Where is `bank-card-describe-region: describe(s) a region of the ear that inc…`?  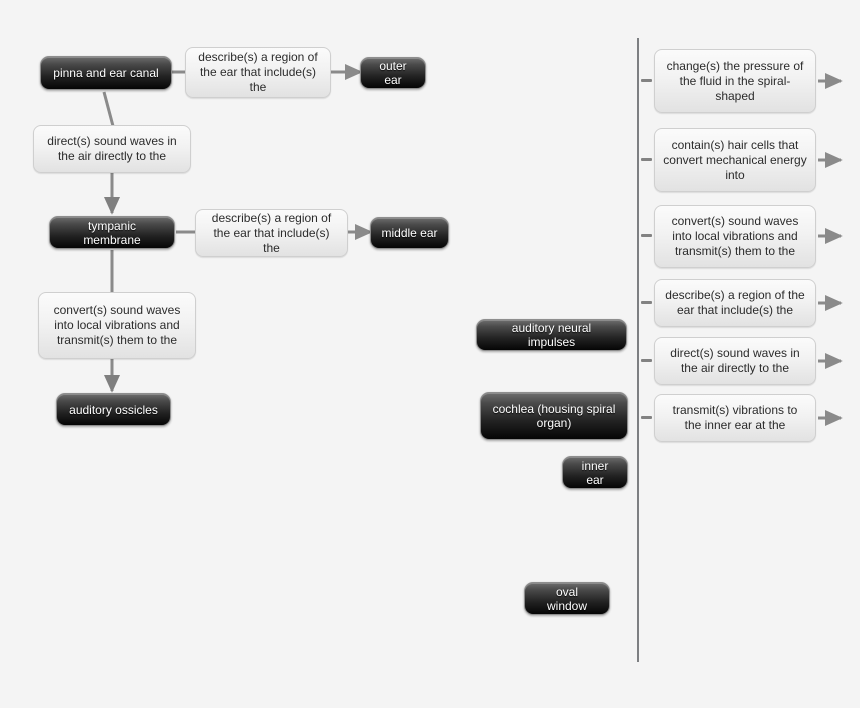
bank-card-describe-region: describe(s) a region of the ear that inc… is located at coordinates (735, 303).